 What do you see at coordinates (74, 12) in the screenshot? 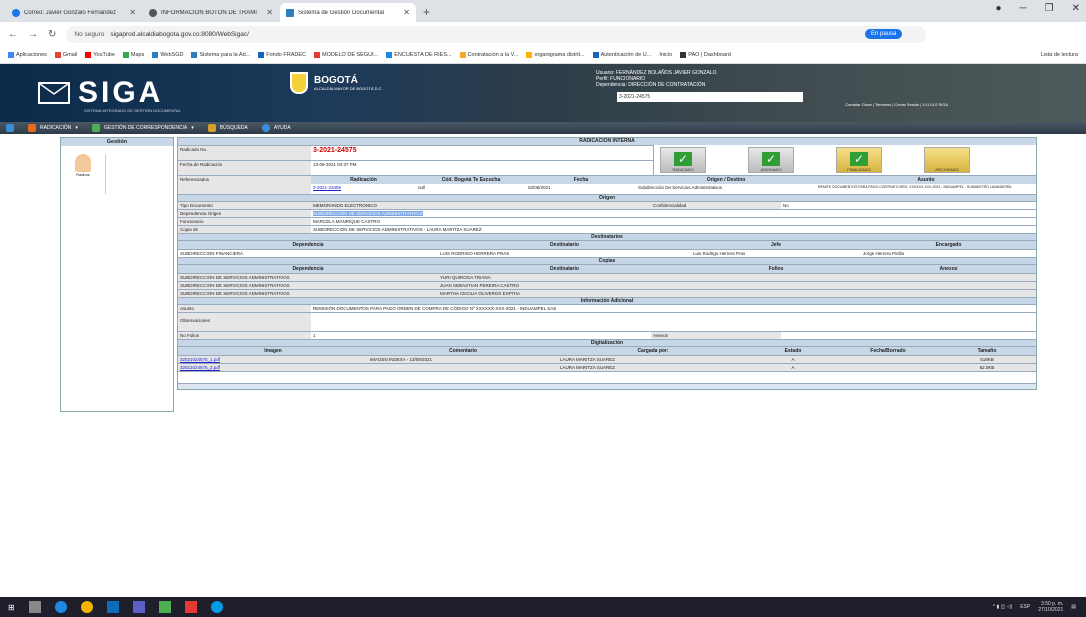
I see `browser-tab-1: Correo: Javier Gonzalo Fernández ✕` at bounding box center [74, 12].